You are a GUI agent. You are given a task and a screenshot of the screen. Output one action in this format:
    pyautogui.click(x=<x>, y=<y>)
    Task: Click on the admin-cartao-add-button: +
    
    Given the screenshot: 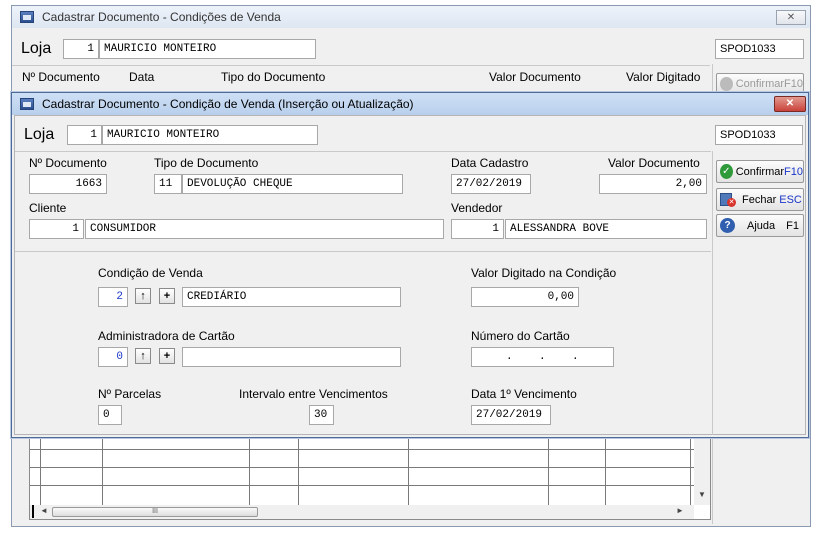 What is the action you would take?
    pyautogui.click(x=167, y=356)
    